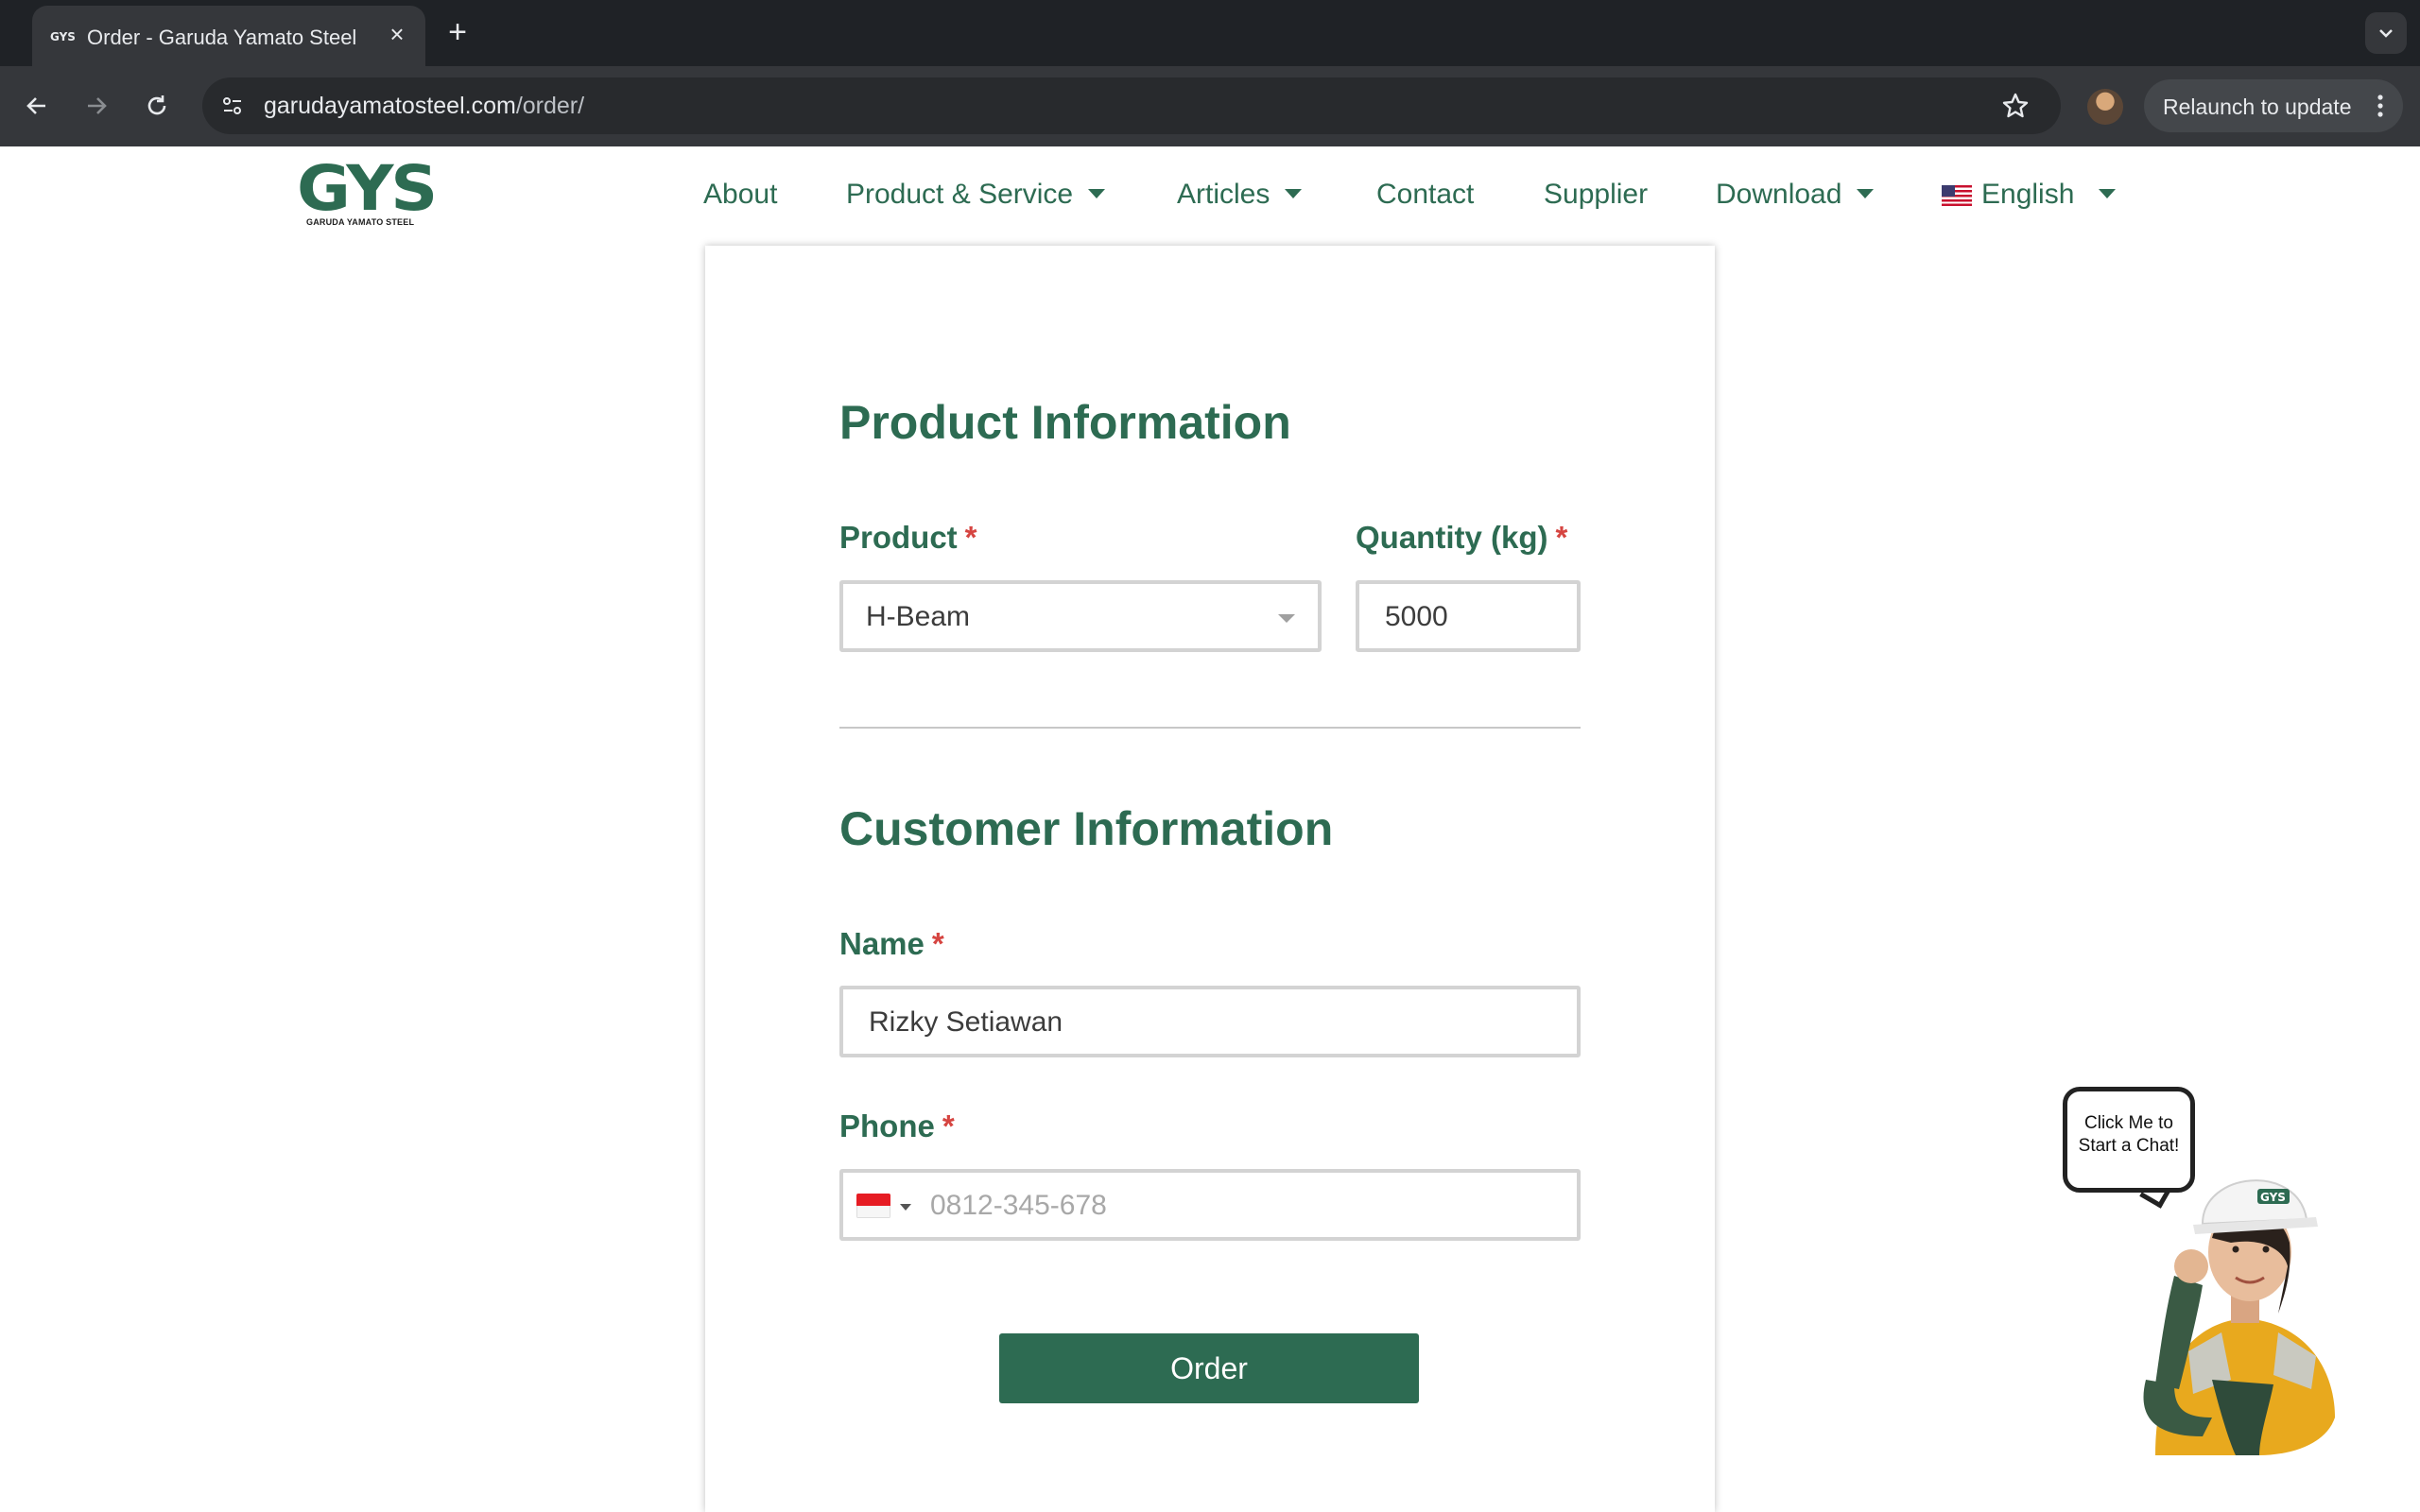 Image resolution: width=2420 pixels, height=1512 pixels. I want to click on nav-language: English, so click(2049, 195).